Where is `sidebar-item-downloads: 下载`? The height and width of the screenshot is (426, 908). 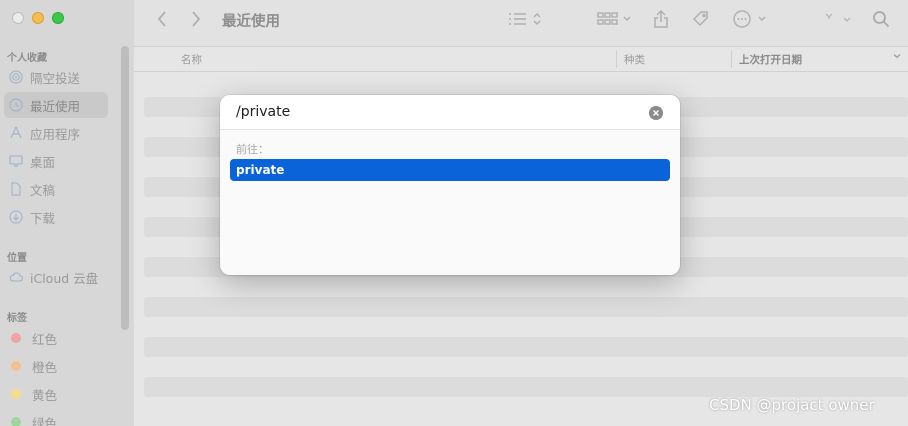
sidebar-item-downloads: 下载 is located at coordinates (56, 217).